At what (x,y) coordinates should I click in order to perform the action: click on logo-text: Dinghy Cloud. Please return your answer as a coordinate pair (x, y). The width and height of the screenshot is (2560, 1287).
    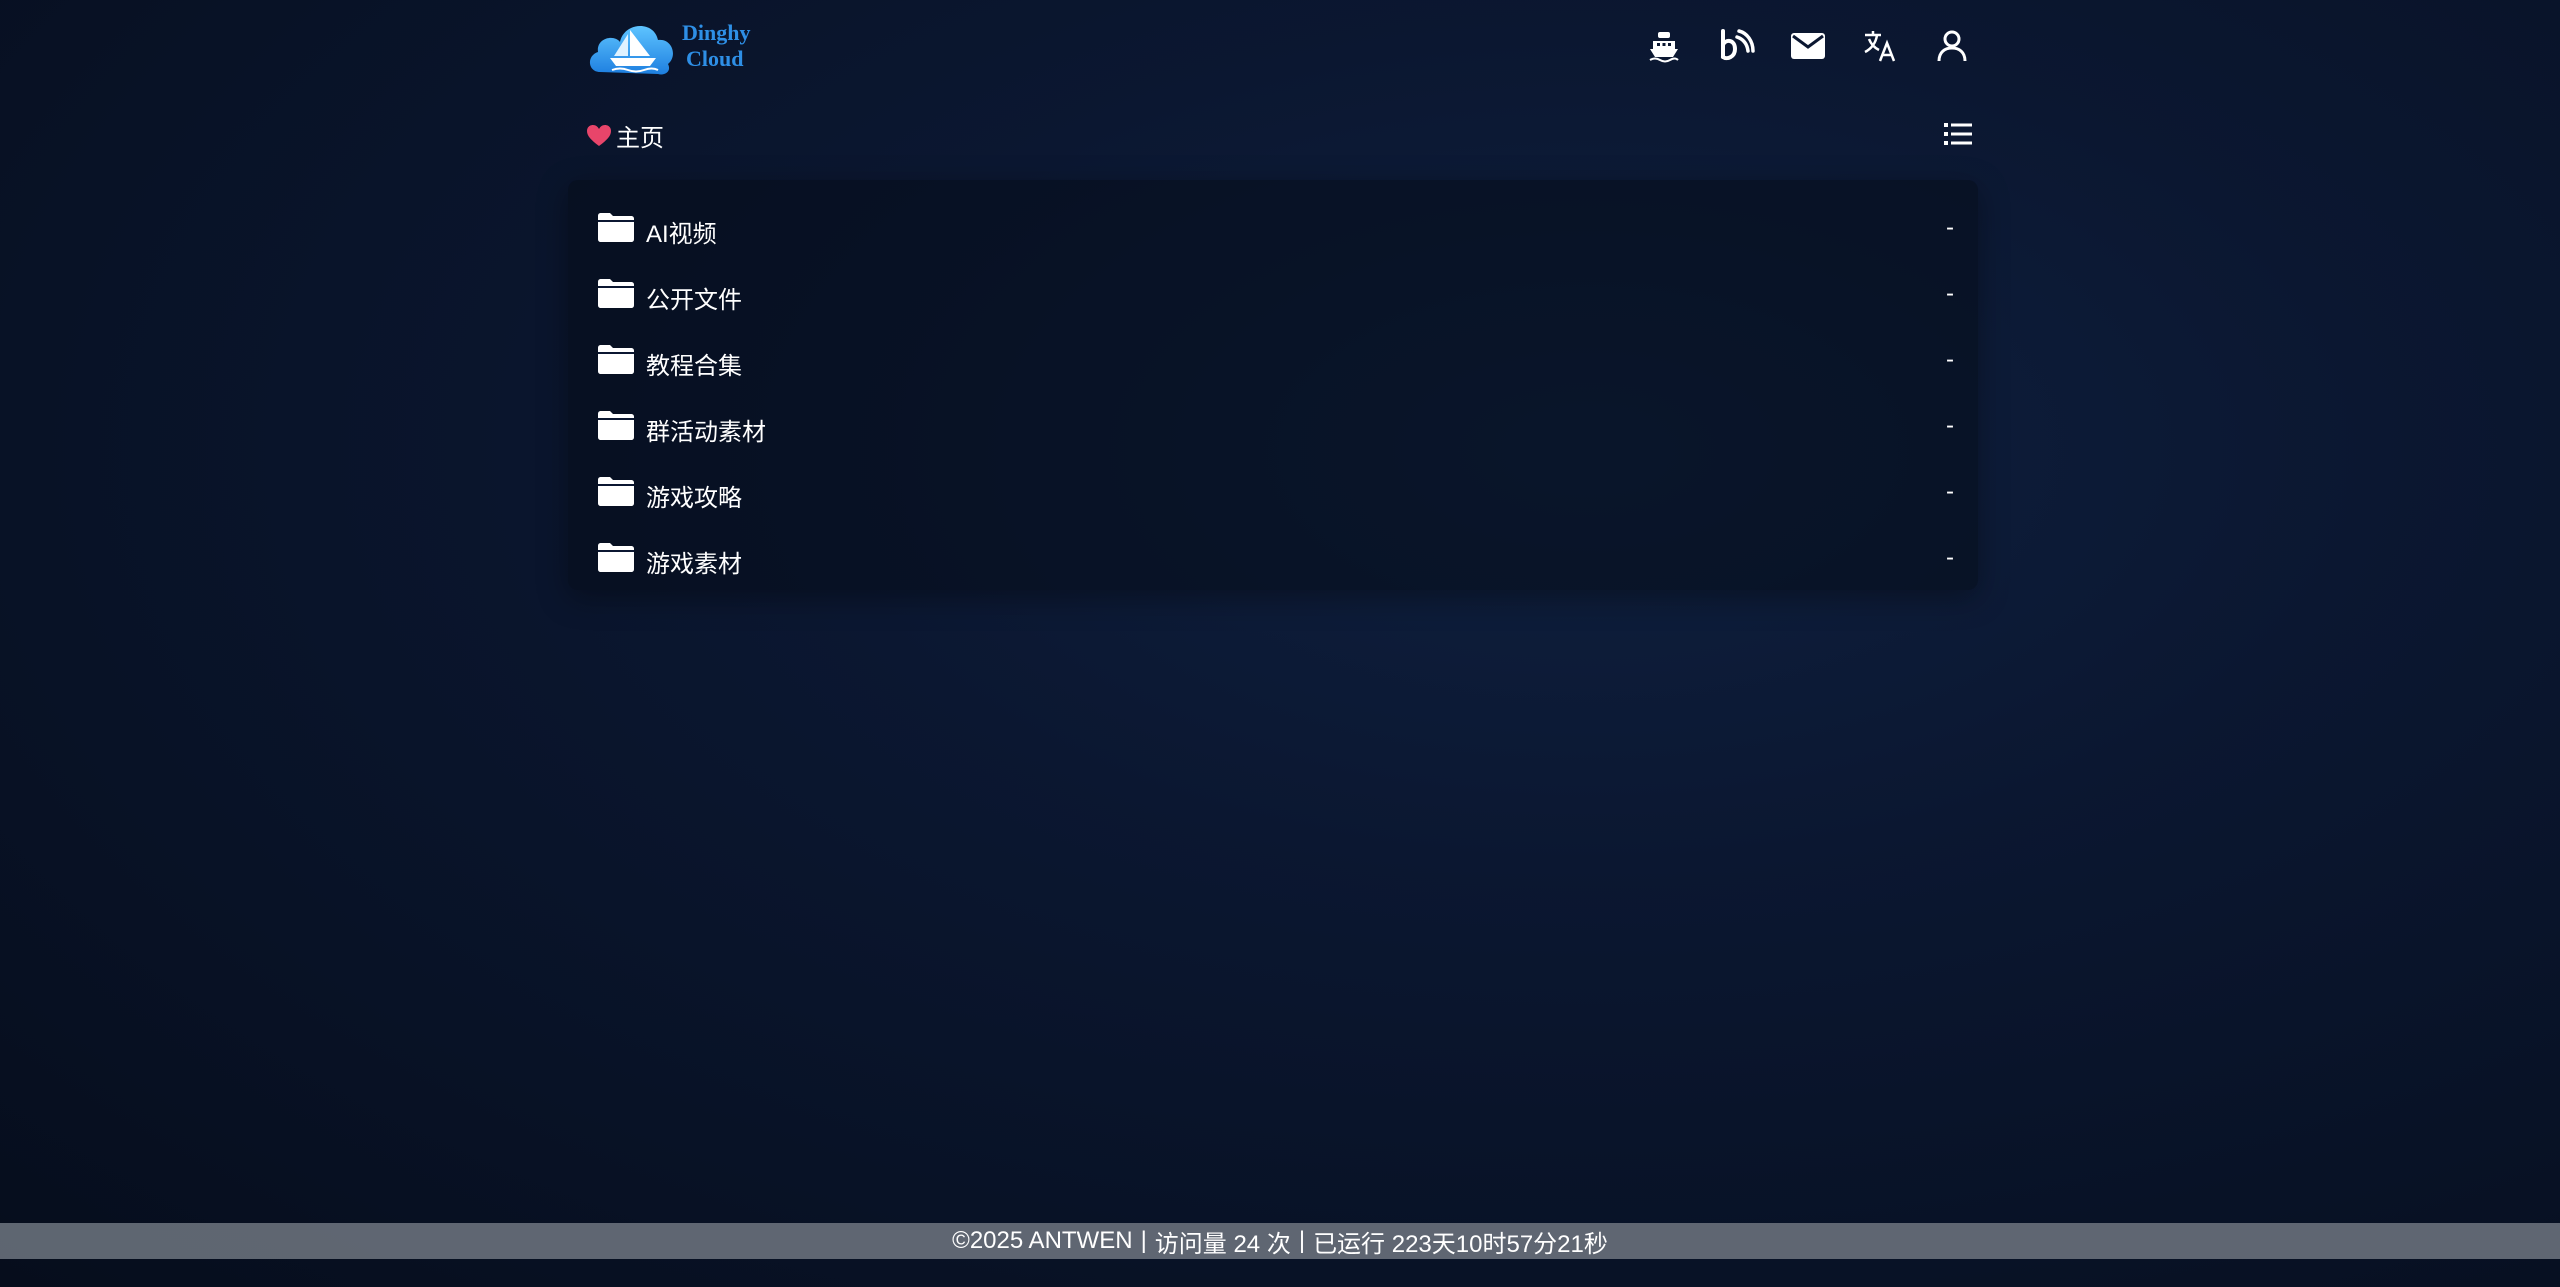
    Looking at the image, I should click on (716, 46).